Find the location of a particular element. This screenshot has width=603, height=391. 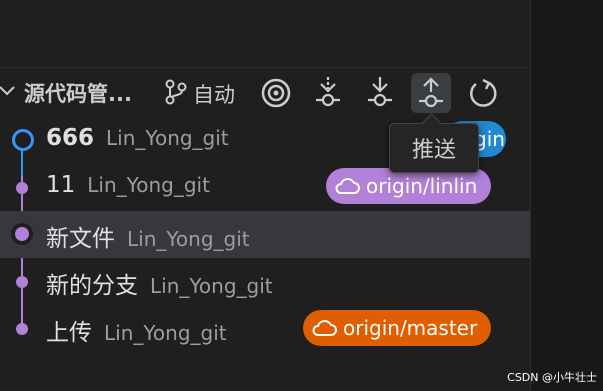

pull-button is located at coordinates (380, 93).